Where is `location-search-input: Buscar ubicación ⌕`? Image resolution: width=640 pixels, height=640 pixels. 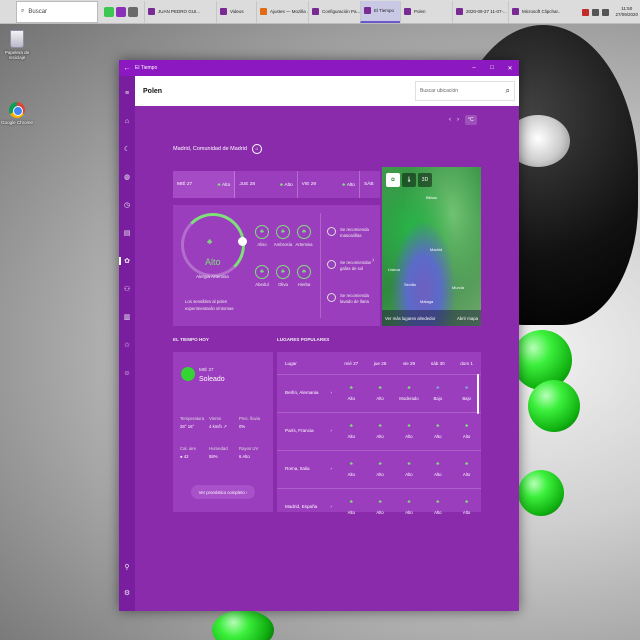
location-search-input: Buscar ubicación ⌕ is located at coordinates (465, 91).